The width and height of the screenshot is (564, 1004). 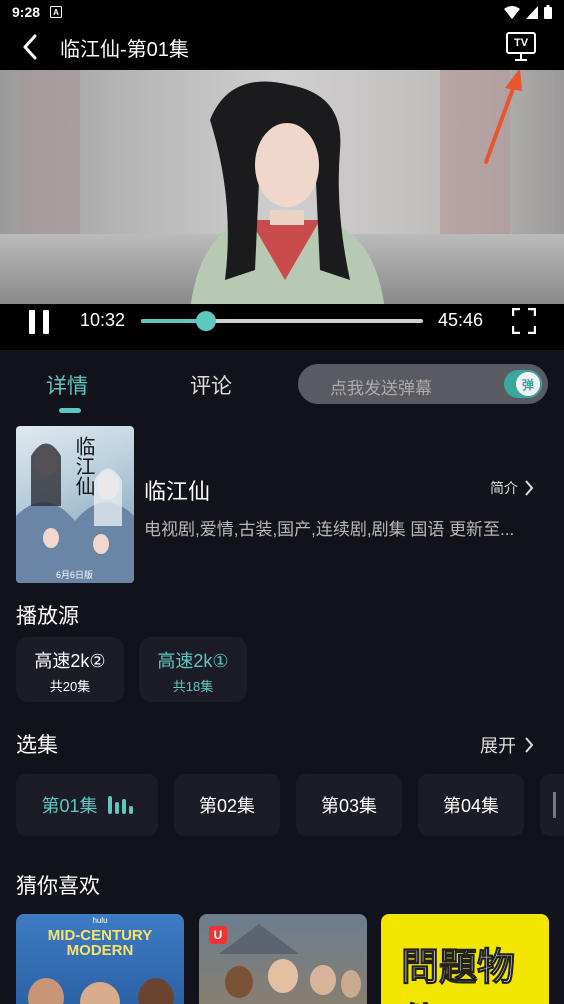 I want to click on episode-button: 第03集, so click(x=349, y=805).